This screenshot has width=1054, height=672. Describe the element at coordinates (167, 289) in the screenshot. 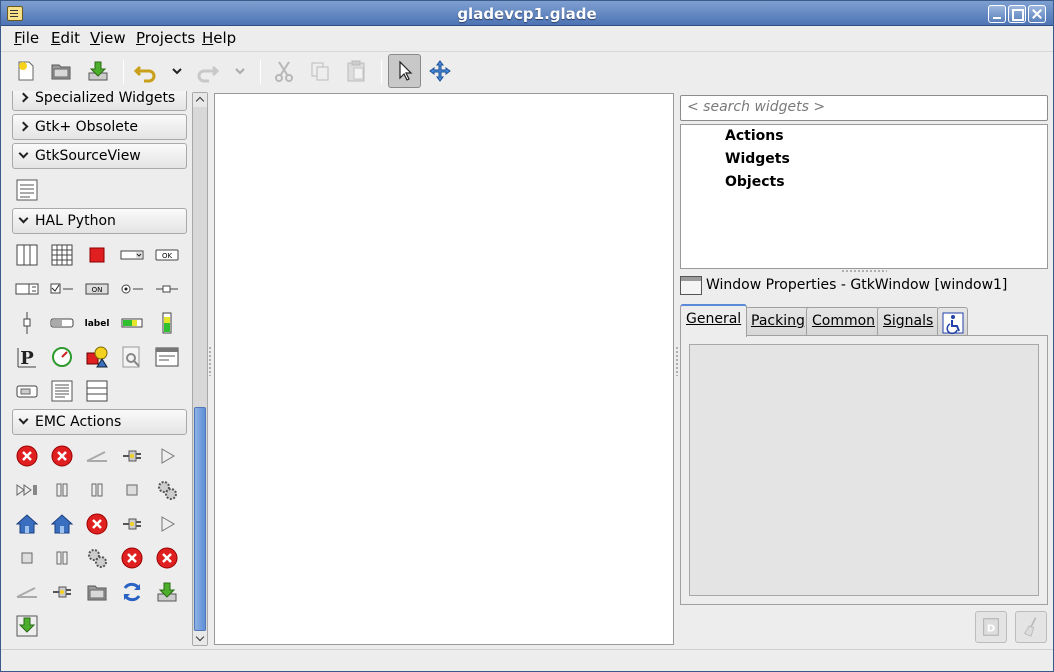

I see `palette-widget-hal-hscale` at that location.